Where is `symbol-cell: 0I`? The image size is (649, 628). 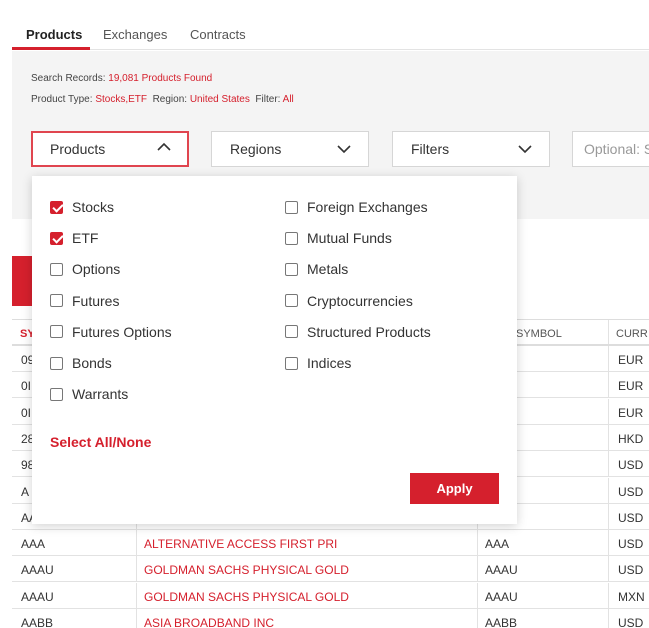
symbol-cell: 0I is located at coordinates (26, 386).